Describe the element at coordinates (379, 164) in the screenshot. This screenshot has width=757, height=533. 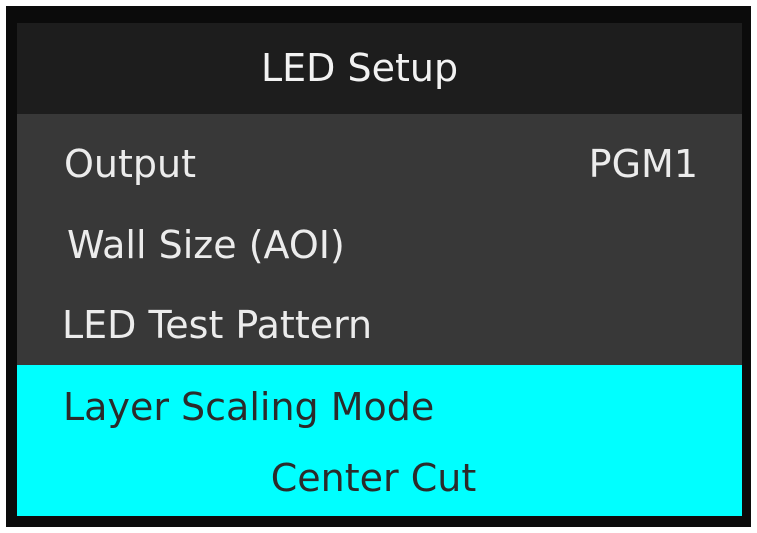
I see `menu-item-output: Output PGM1` at that location.